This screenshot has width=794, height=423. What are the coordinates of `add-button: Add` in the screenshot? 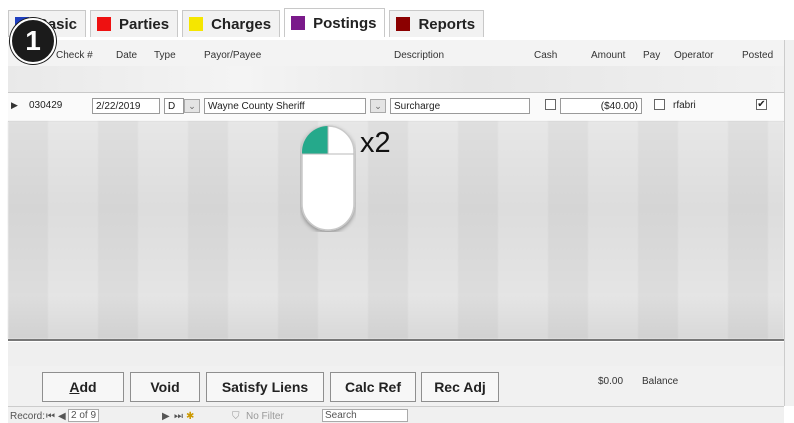 It's located at (83, 387).